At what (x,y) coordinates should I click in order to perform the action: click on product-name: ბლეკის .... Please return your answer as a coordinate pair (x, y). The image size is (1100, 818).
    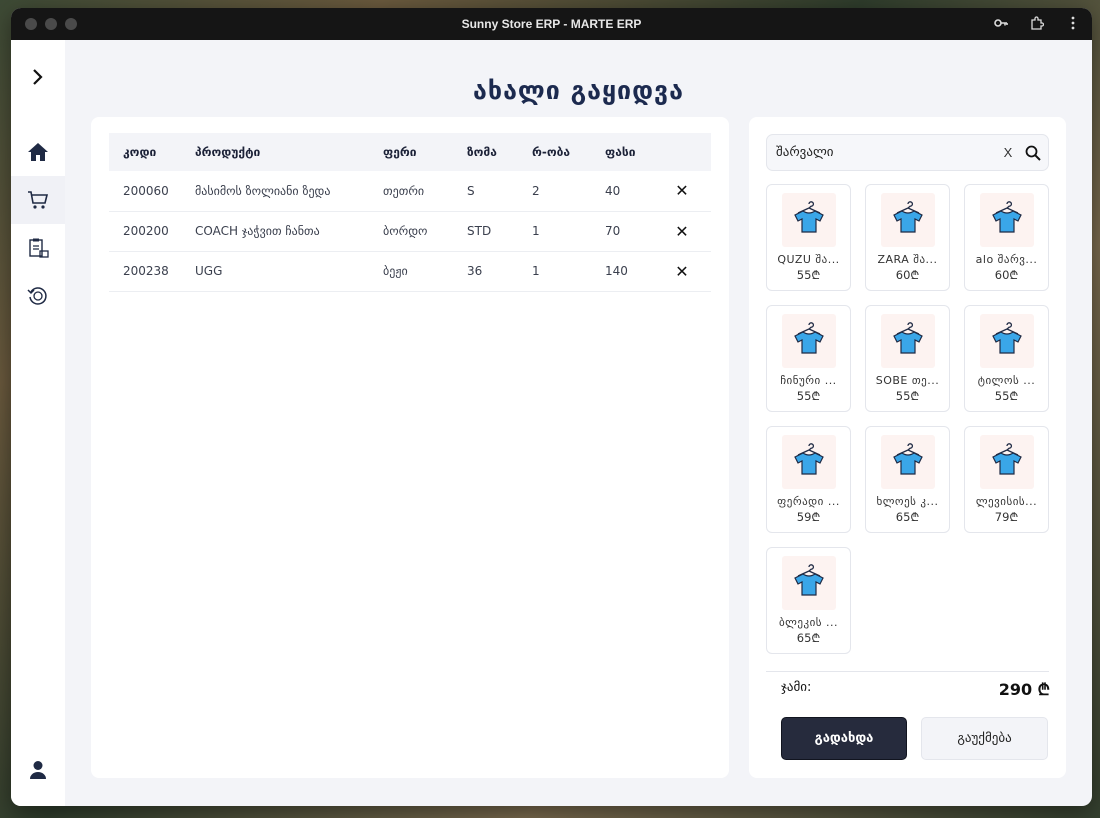
    Looking at the image, I should click on (808, 622).